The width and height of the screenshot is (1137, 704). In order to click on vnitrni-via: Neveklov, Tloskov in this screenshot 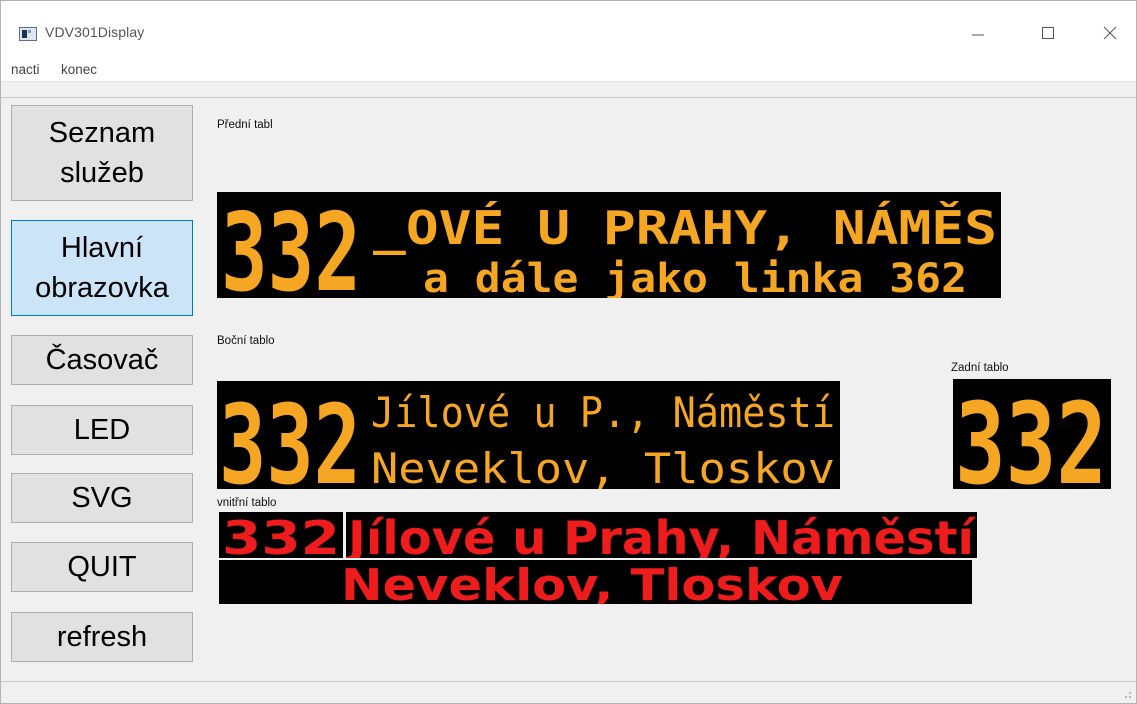, I will do `click(592, 582)`.